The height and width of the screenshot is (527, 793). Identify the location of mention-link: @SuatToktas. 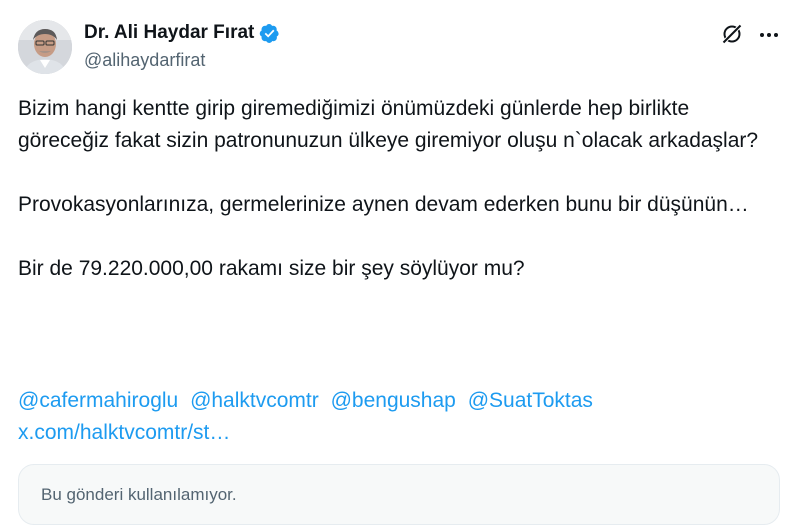
(530, 400).